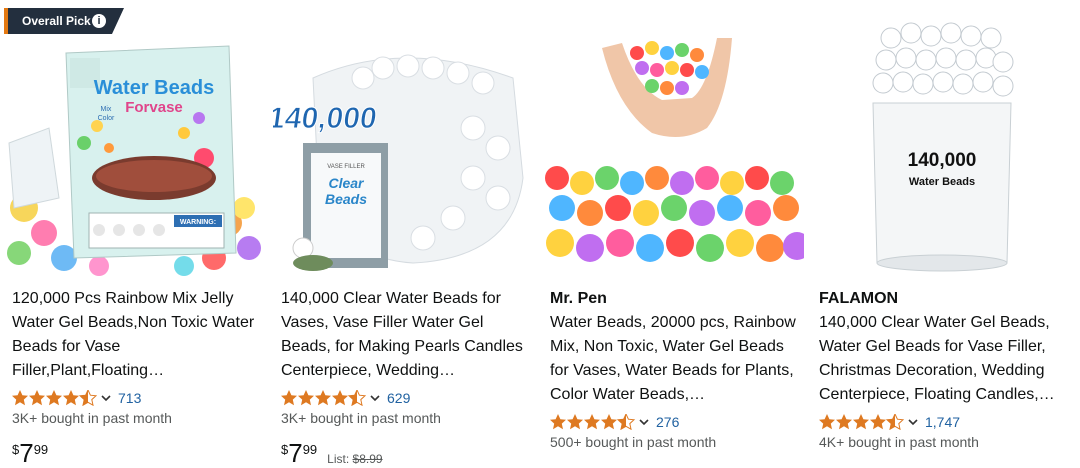  Describe the element at coordinates (106, 109) in the screenshot. I see `svg-text: Mix` at that location.